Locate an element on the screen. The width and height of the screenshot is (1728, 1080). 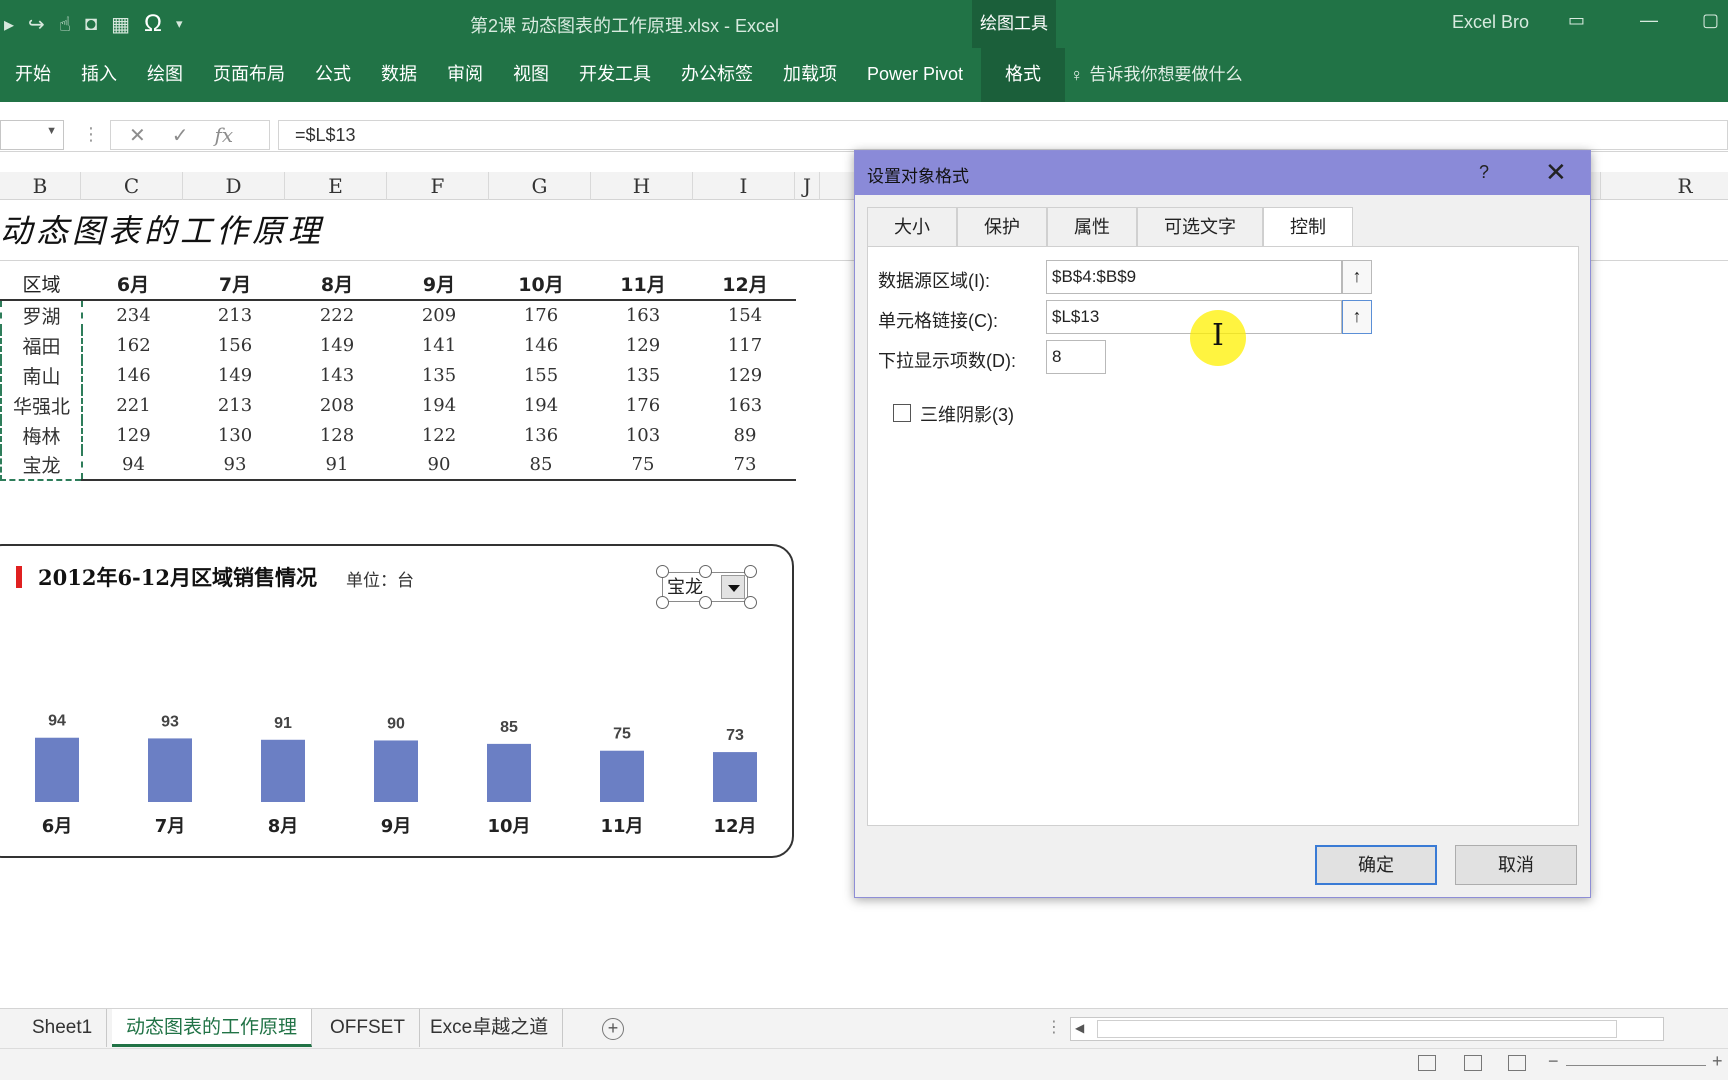
scroll-left-icon: ◀ is located at coordinates (1079, 1028).